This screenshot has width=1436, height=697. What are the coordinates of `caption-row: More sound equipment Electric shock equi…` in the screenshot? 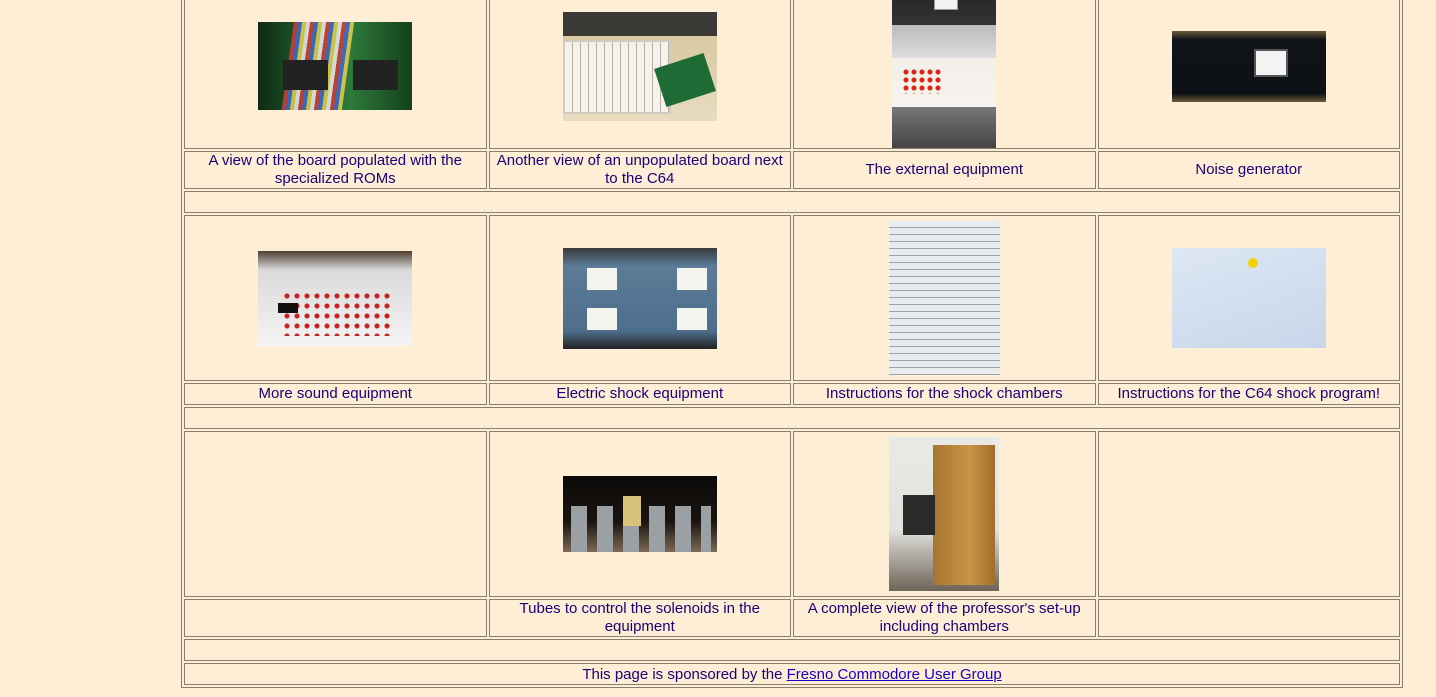 It's located at (792, 394).